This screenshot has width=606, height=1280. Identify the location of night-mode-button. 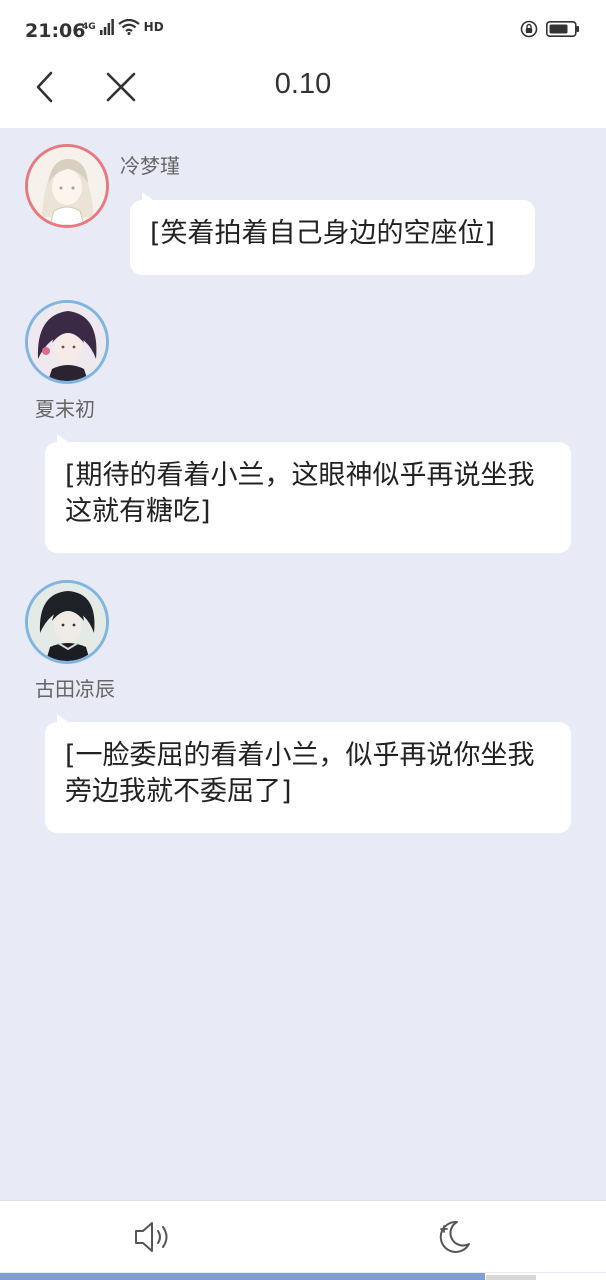
(454, 1237).